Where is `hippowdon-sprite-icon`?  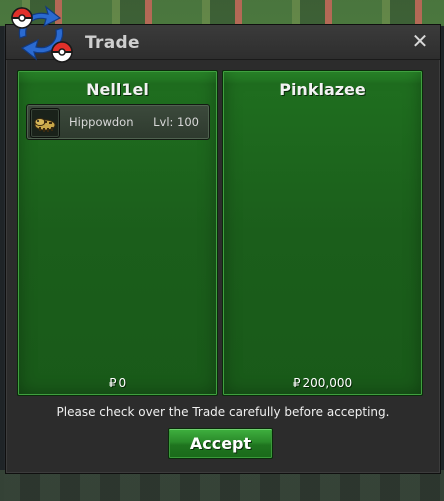 hippowdon-sprite-icon is located at coordinates (45, 123).